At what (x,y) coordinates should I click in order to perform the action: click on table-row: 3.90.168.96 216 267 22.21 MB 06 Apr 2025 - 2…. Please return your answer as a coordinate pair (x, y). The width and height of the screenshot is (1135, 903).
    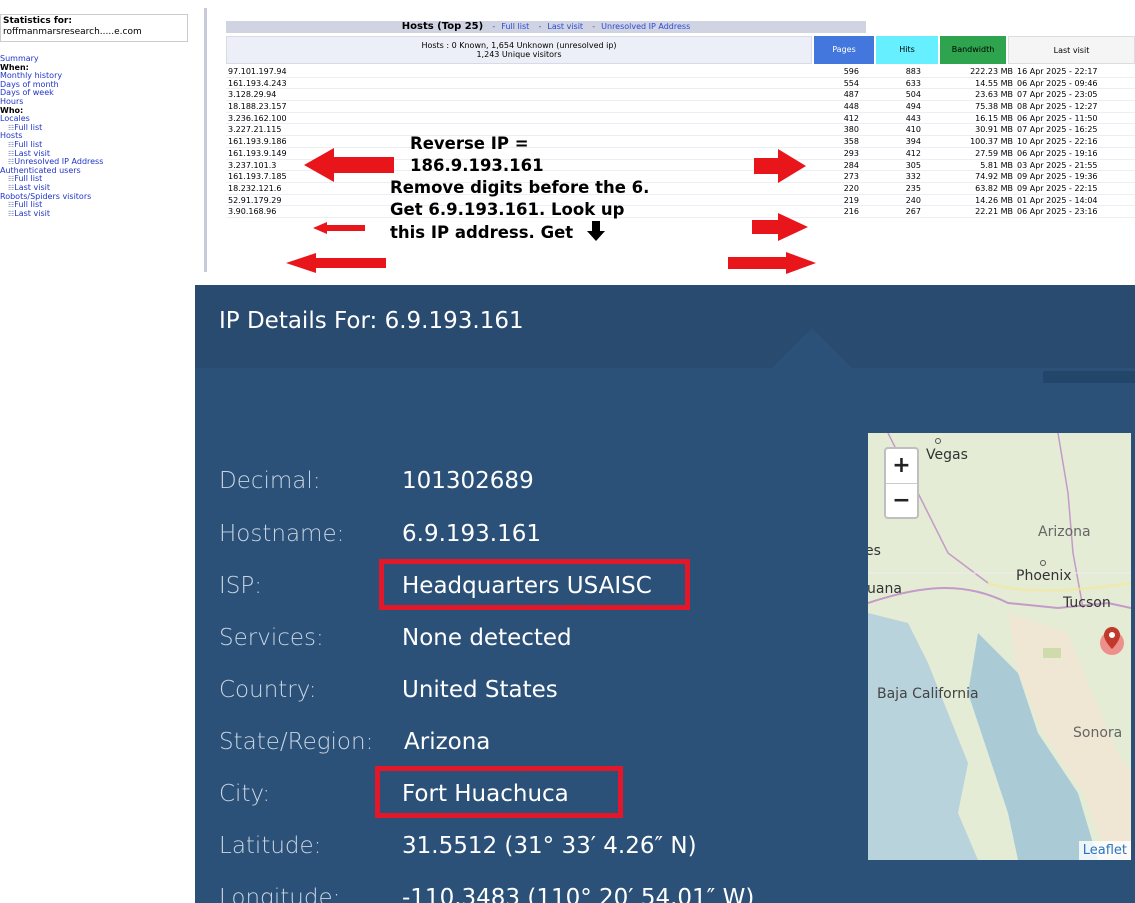
    Looking at the image, I should click on (680, 212).